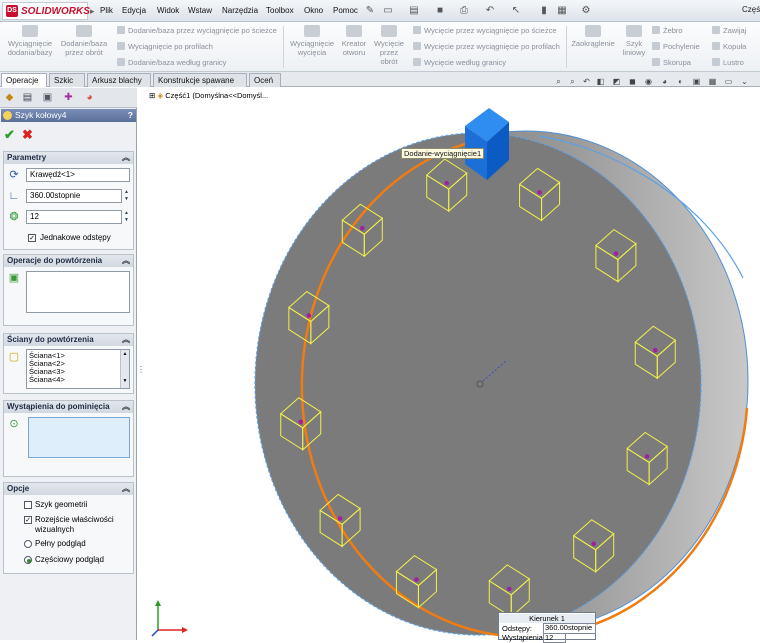 The image size is (760, 643). I want to click on zoom-area-icon: ⌕, so click(572, 81).